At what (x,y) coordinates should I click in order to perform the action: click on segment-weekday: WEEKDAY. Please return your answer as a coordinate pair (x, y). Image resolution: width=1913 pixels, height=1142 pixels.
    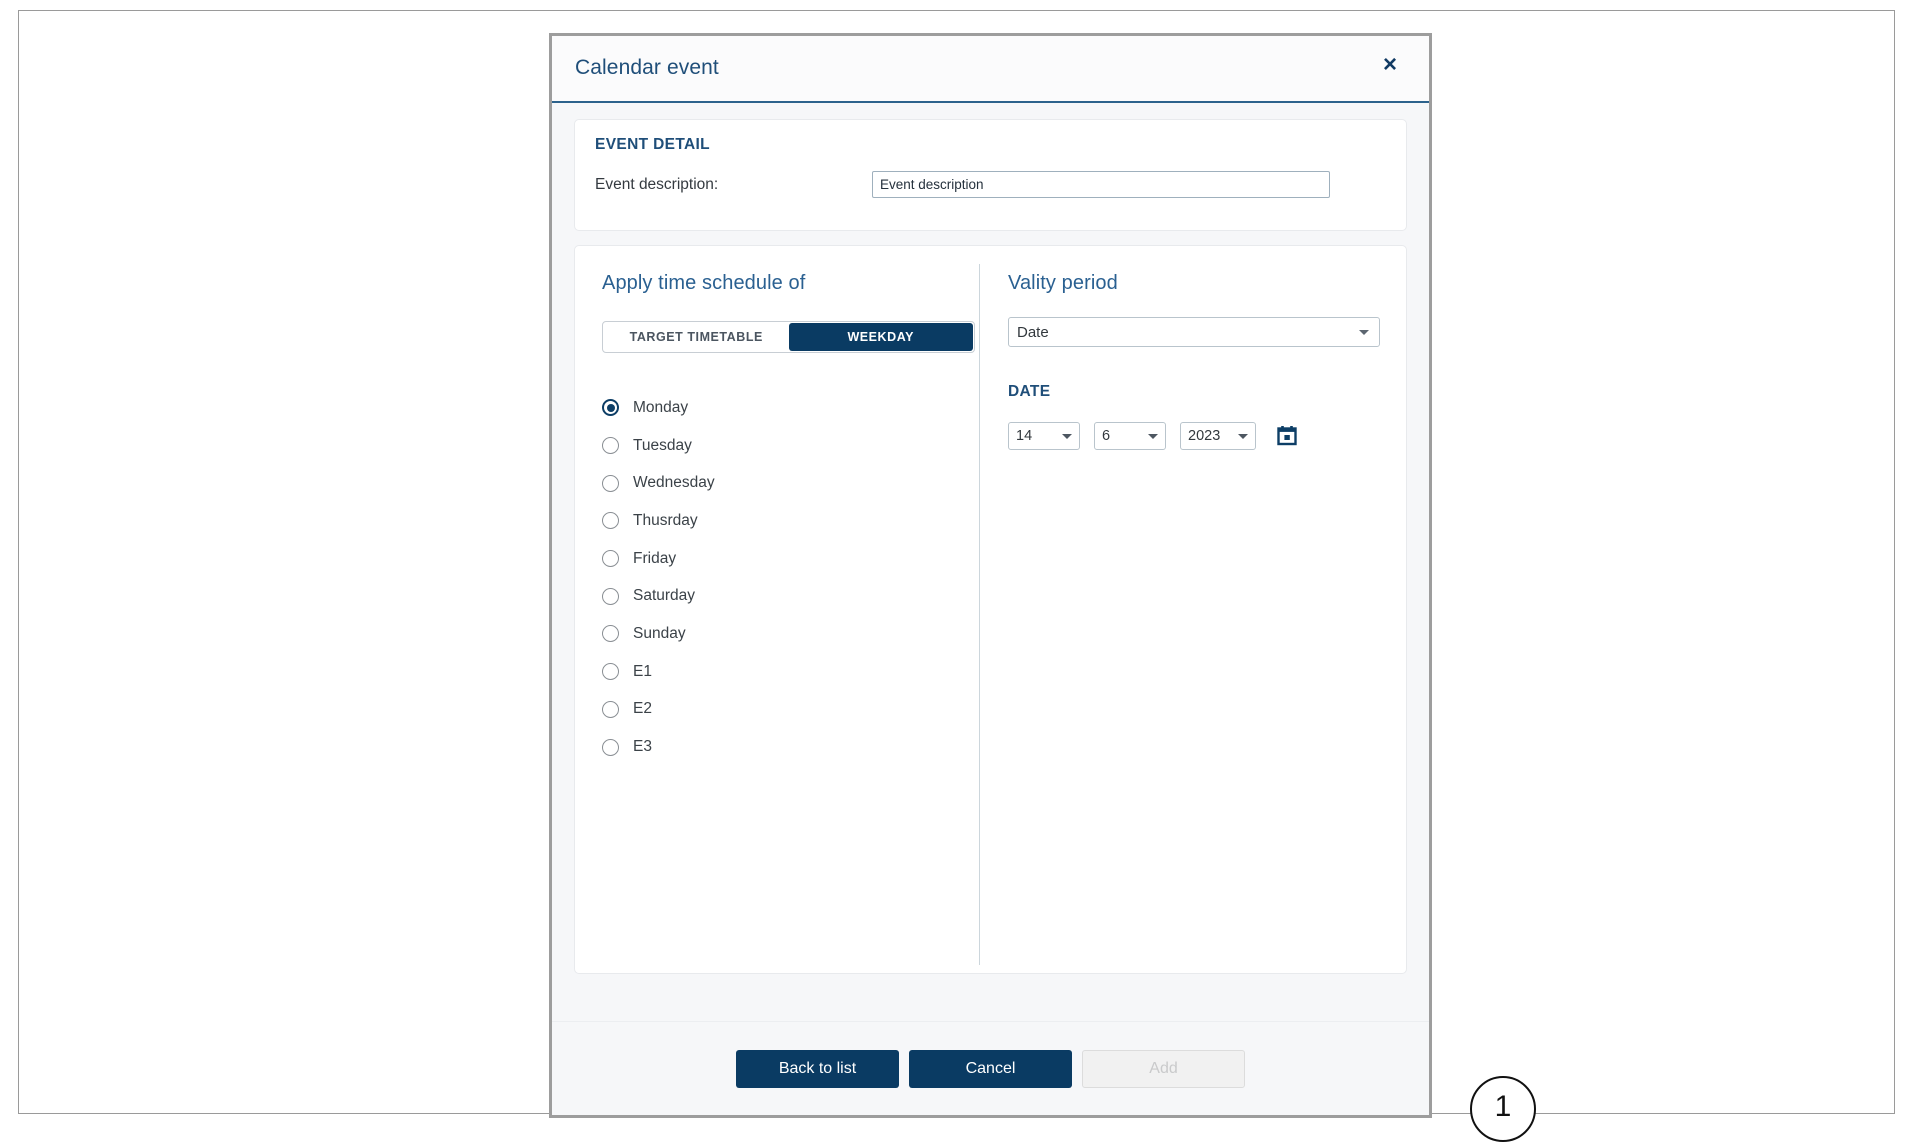
    Looking at the image, I should click on (880, 337).